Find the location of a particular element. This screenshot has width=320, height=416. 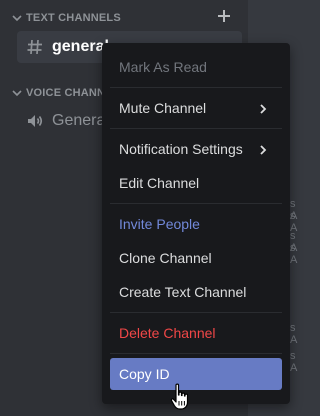

menu-item-copy-id: Copy ID is located at coordinates (196, 374).